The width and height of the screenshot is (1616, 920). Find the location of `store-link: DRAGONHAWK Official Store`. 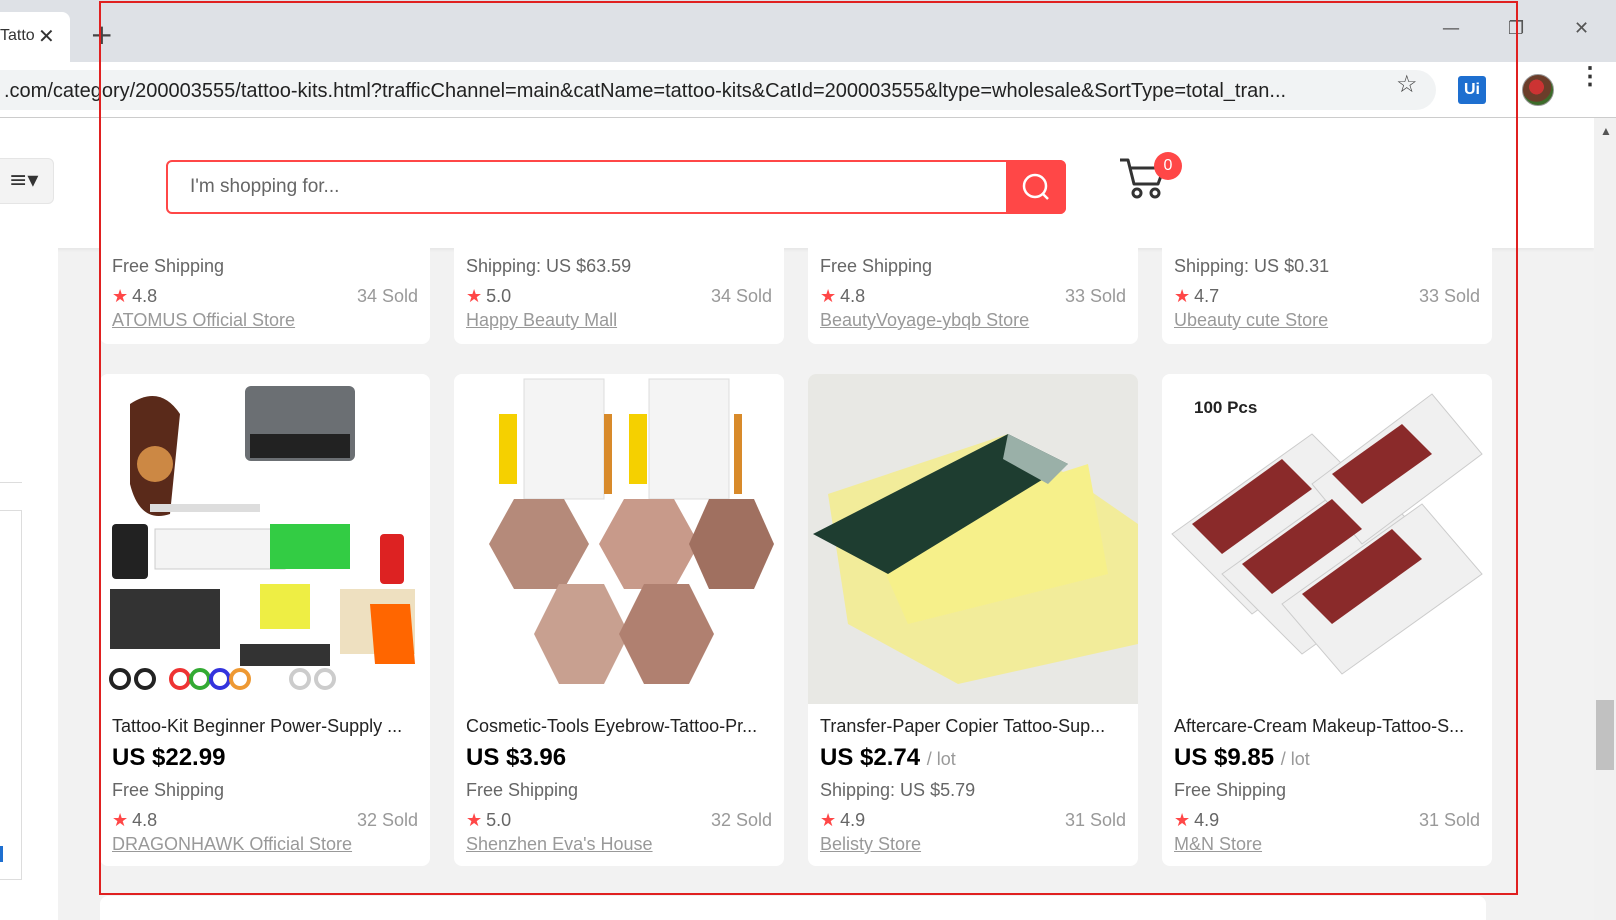

store-link: DRAGONHAWK Official Store is located at coordinates (232, 844).